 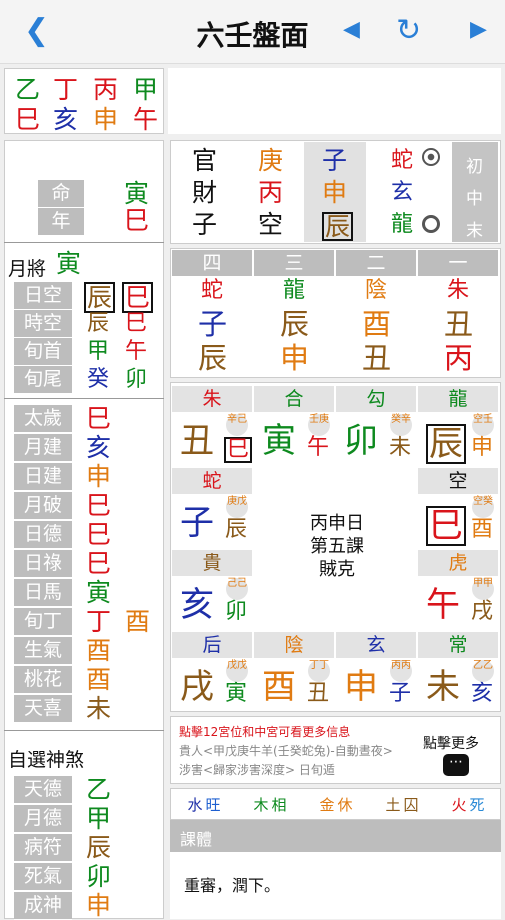 What do you see at coordinates (294, 358) in the screenshot?
I see `sike-down: 申` at bounding box center [294, 358].